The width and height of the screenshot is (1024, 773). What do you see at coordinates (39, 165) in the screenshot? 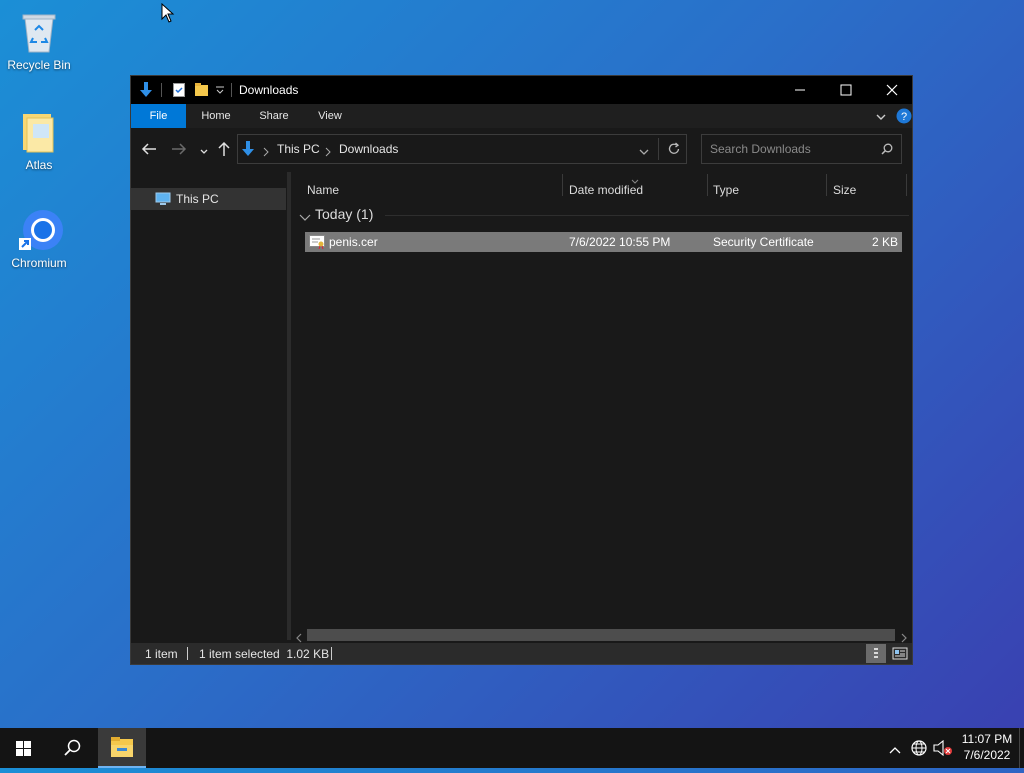
I see `desktop-icon-label: Atlas` at bounding box center [39, 165].